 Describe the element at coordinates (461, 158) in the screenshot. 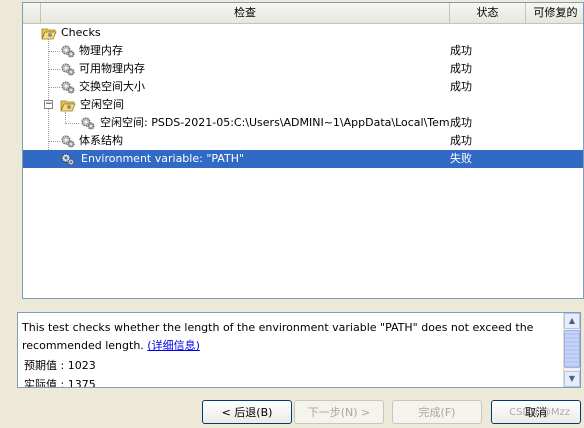

I see `status-cell: 失败` at that location.